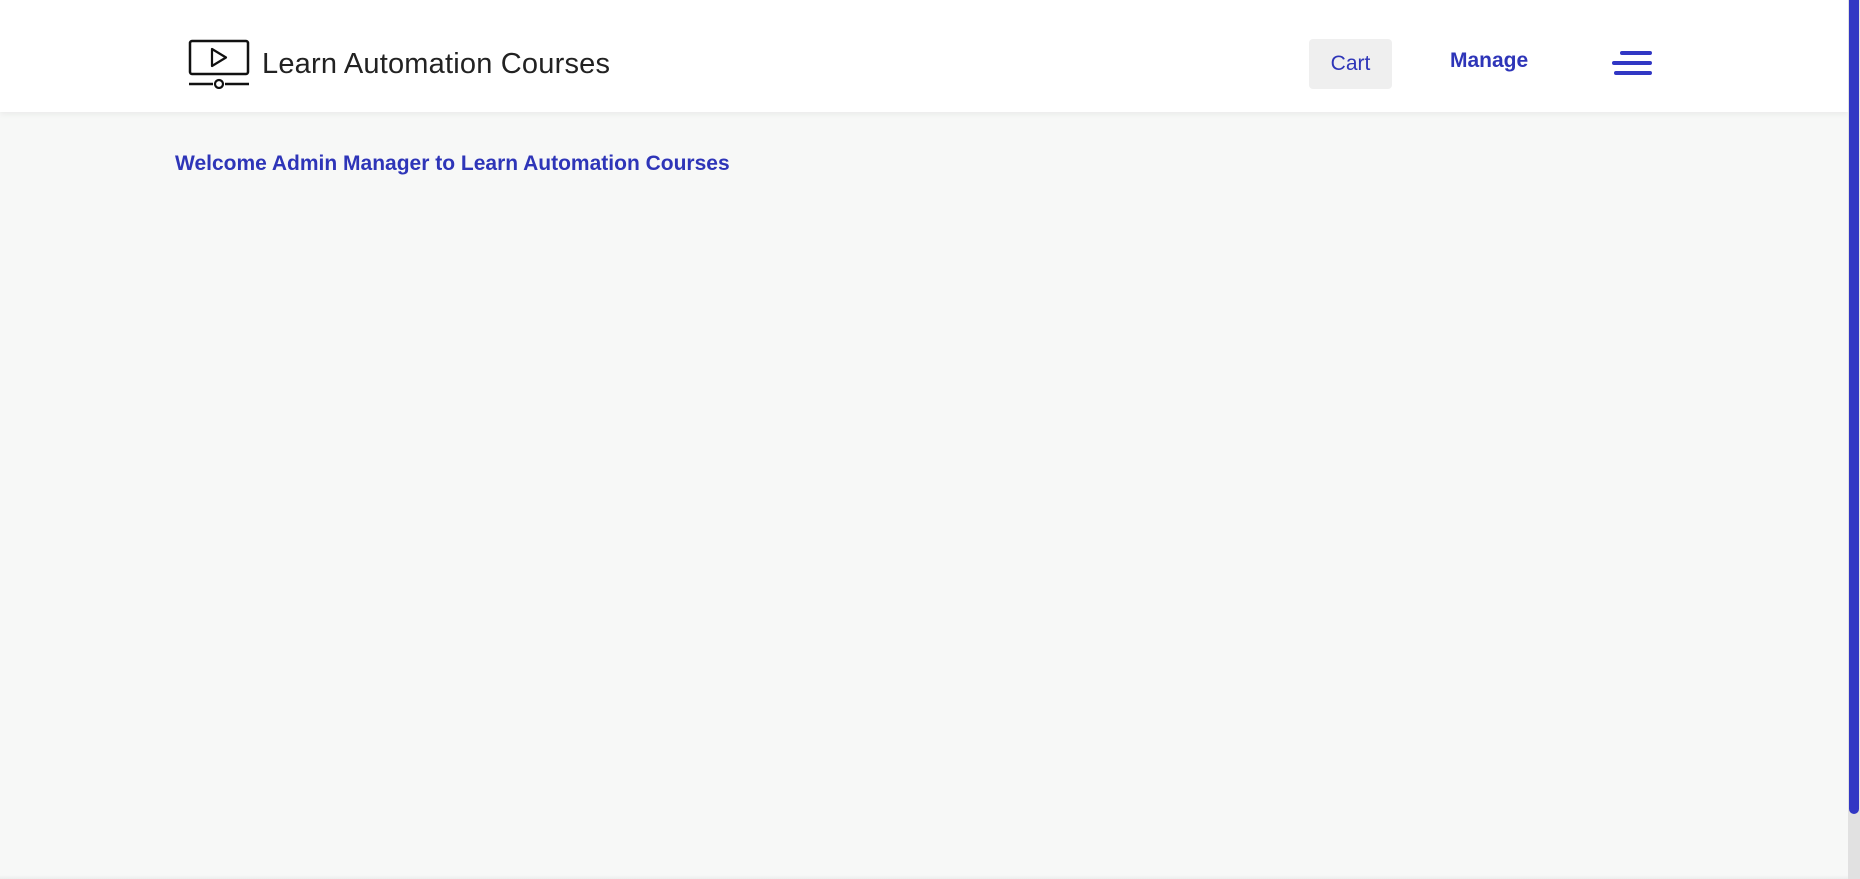 The height and width of the screenshot is (879, 1860). I want to click on top-navbar: Learn Automation Courses Cart Manage, so click(924, 56).